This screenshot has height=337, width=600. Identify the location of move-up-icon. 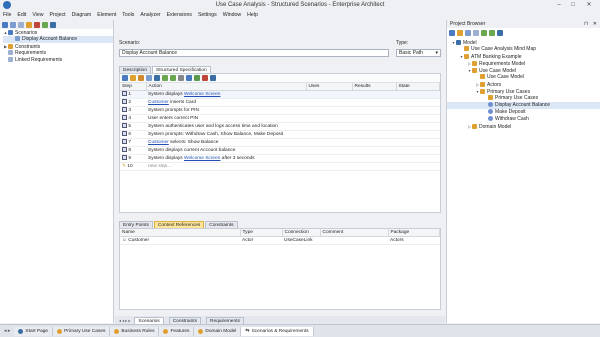
(484, 32).